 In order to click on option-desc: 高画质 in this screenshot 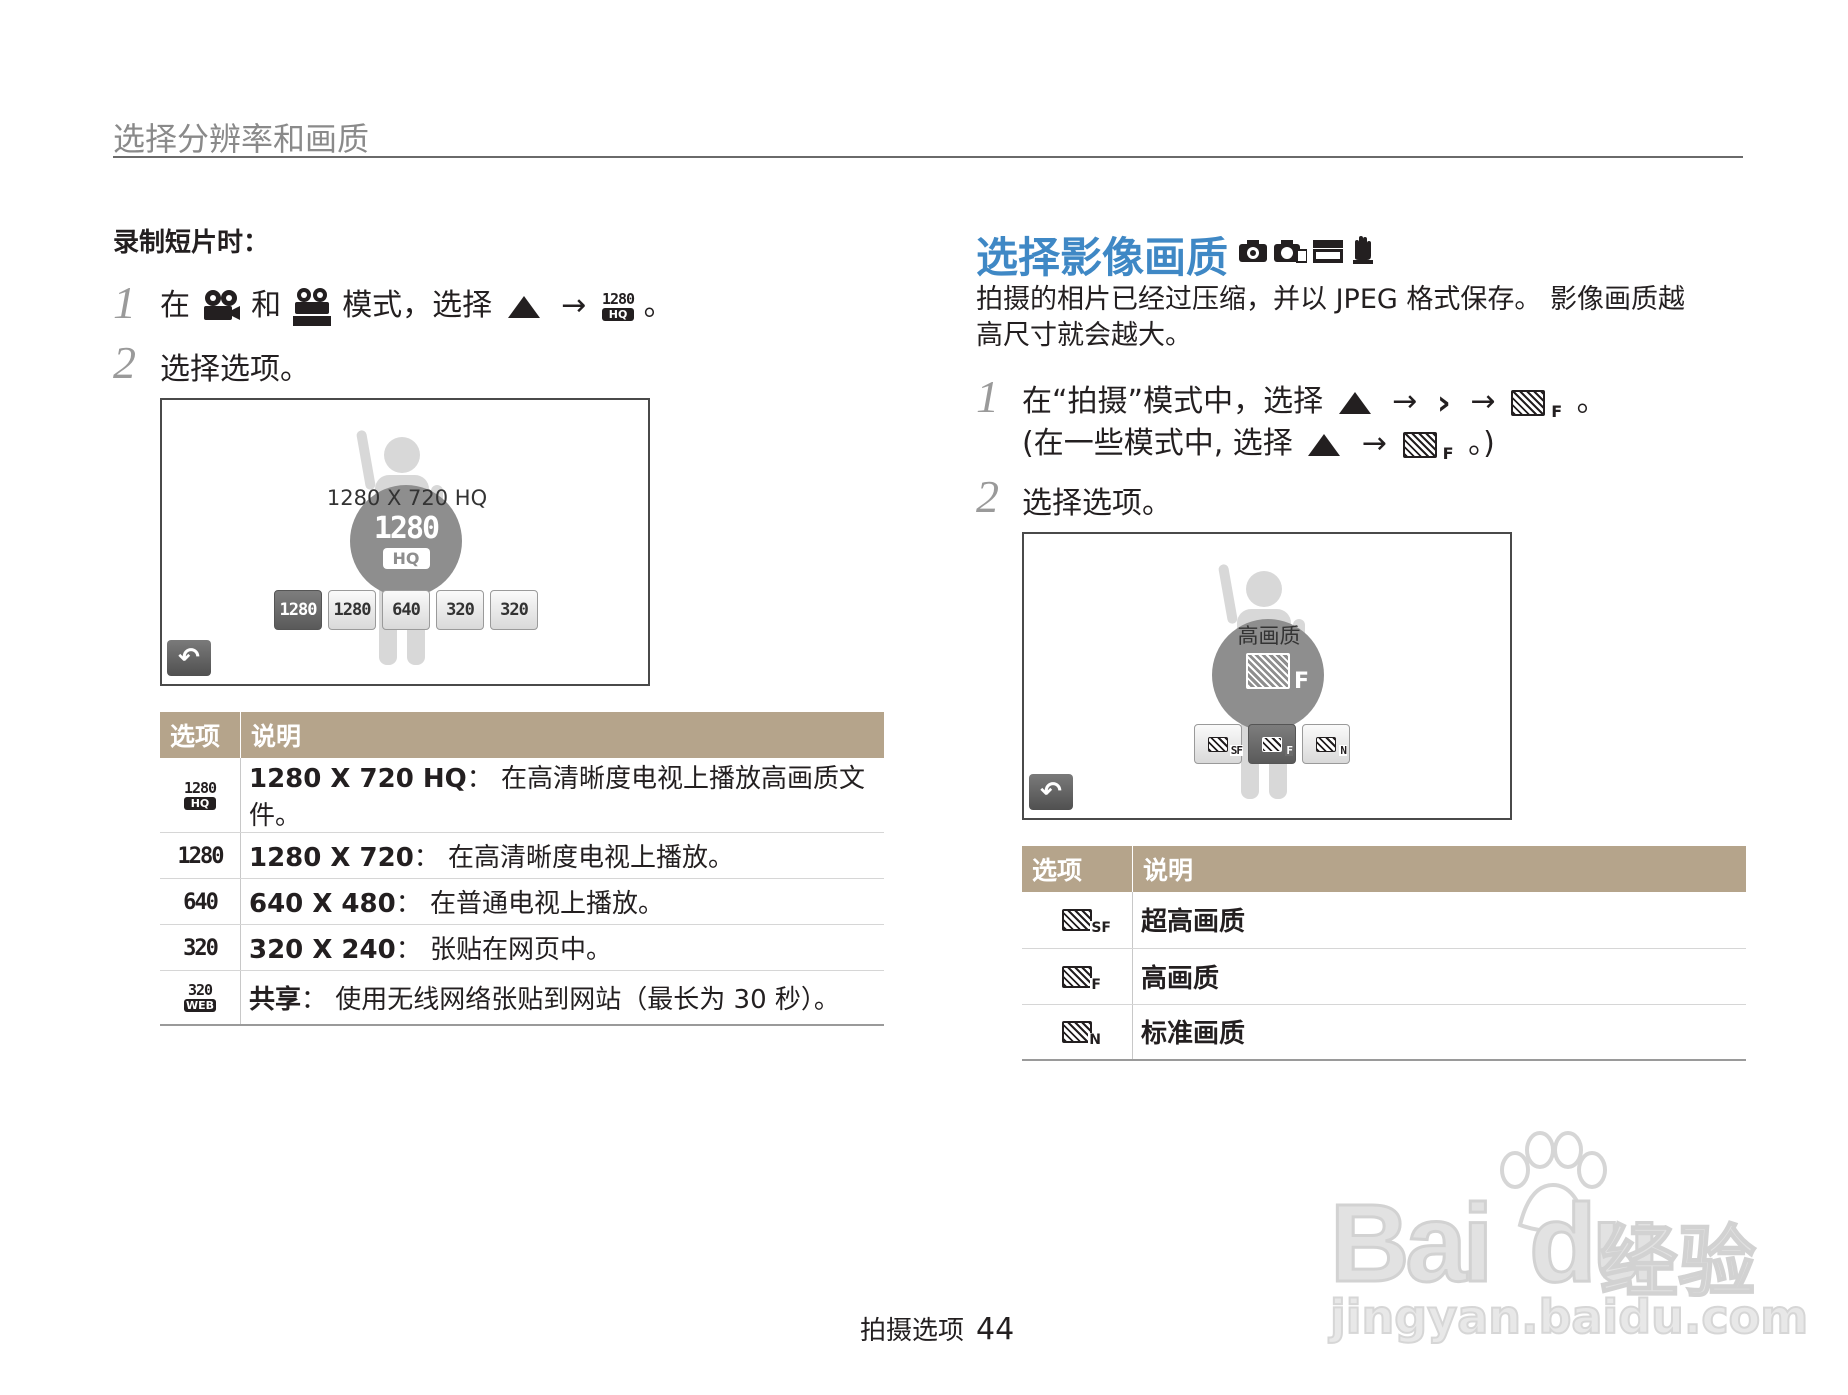, I will do `click(1439, 976)`.